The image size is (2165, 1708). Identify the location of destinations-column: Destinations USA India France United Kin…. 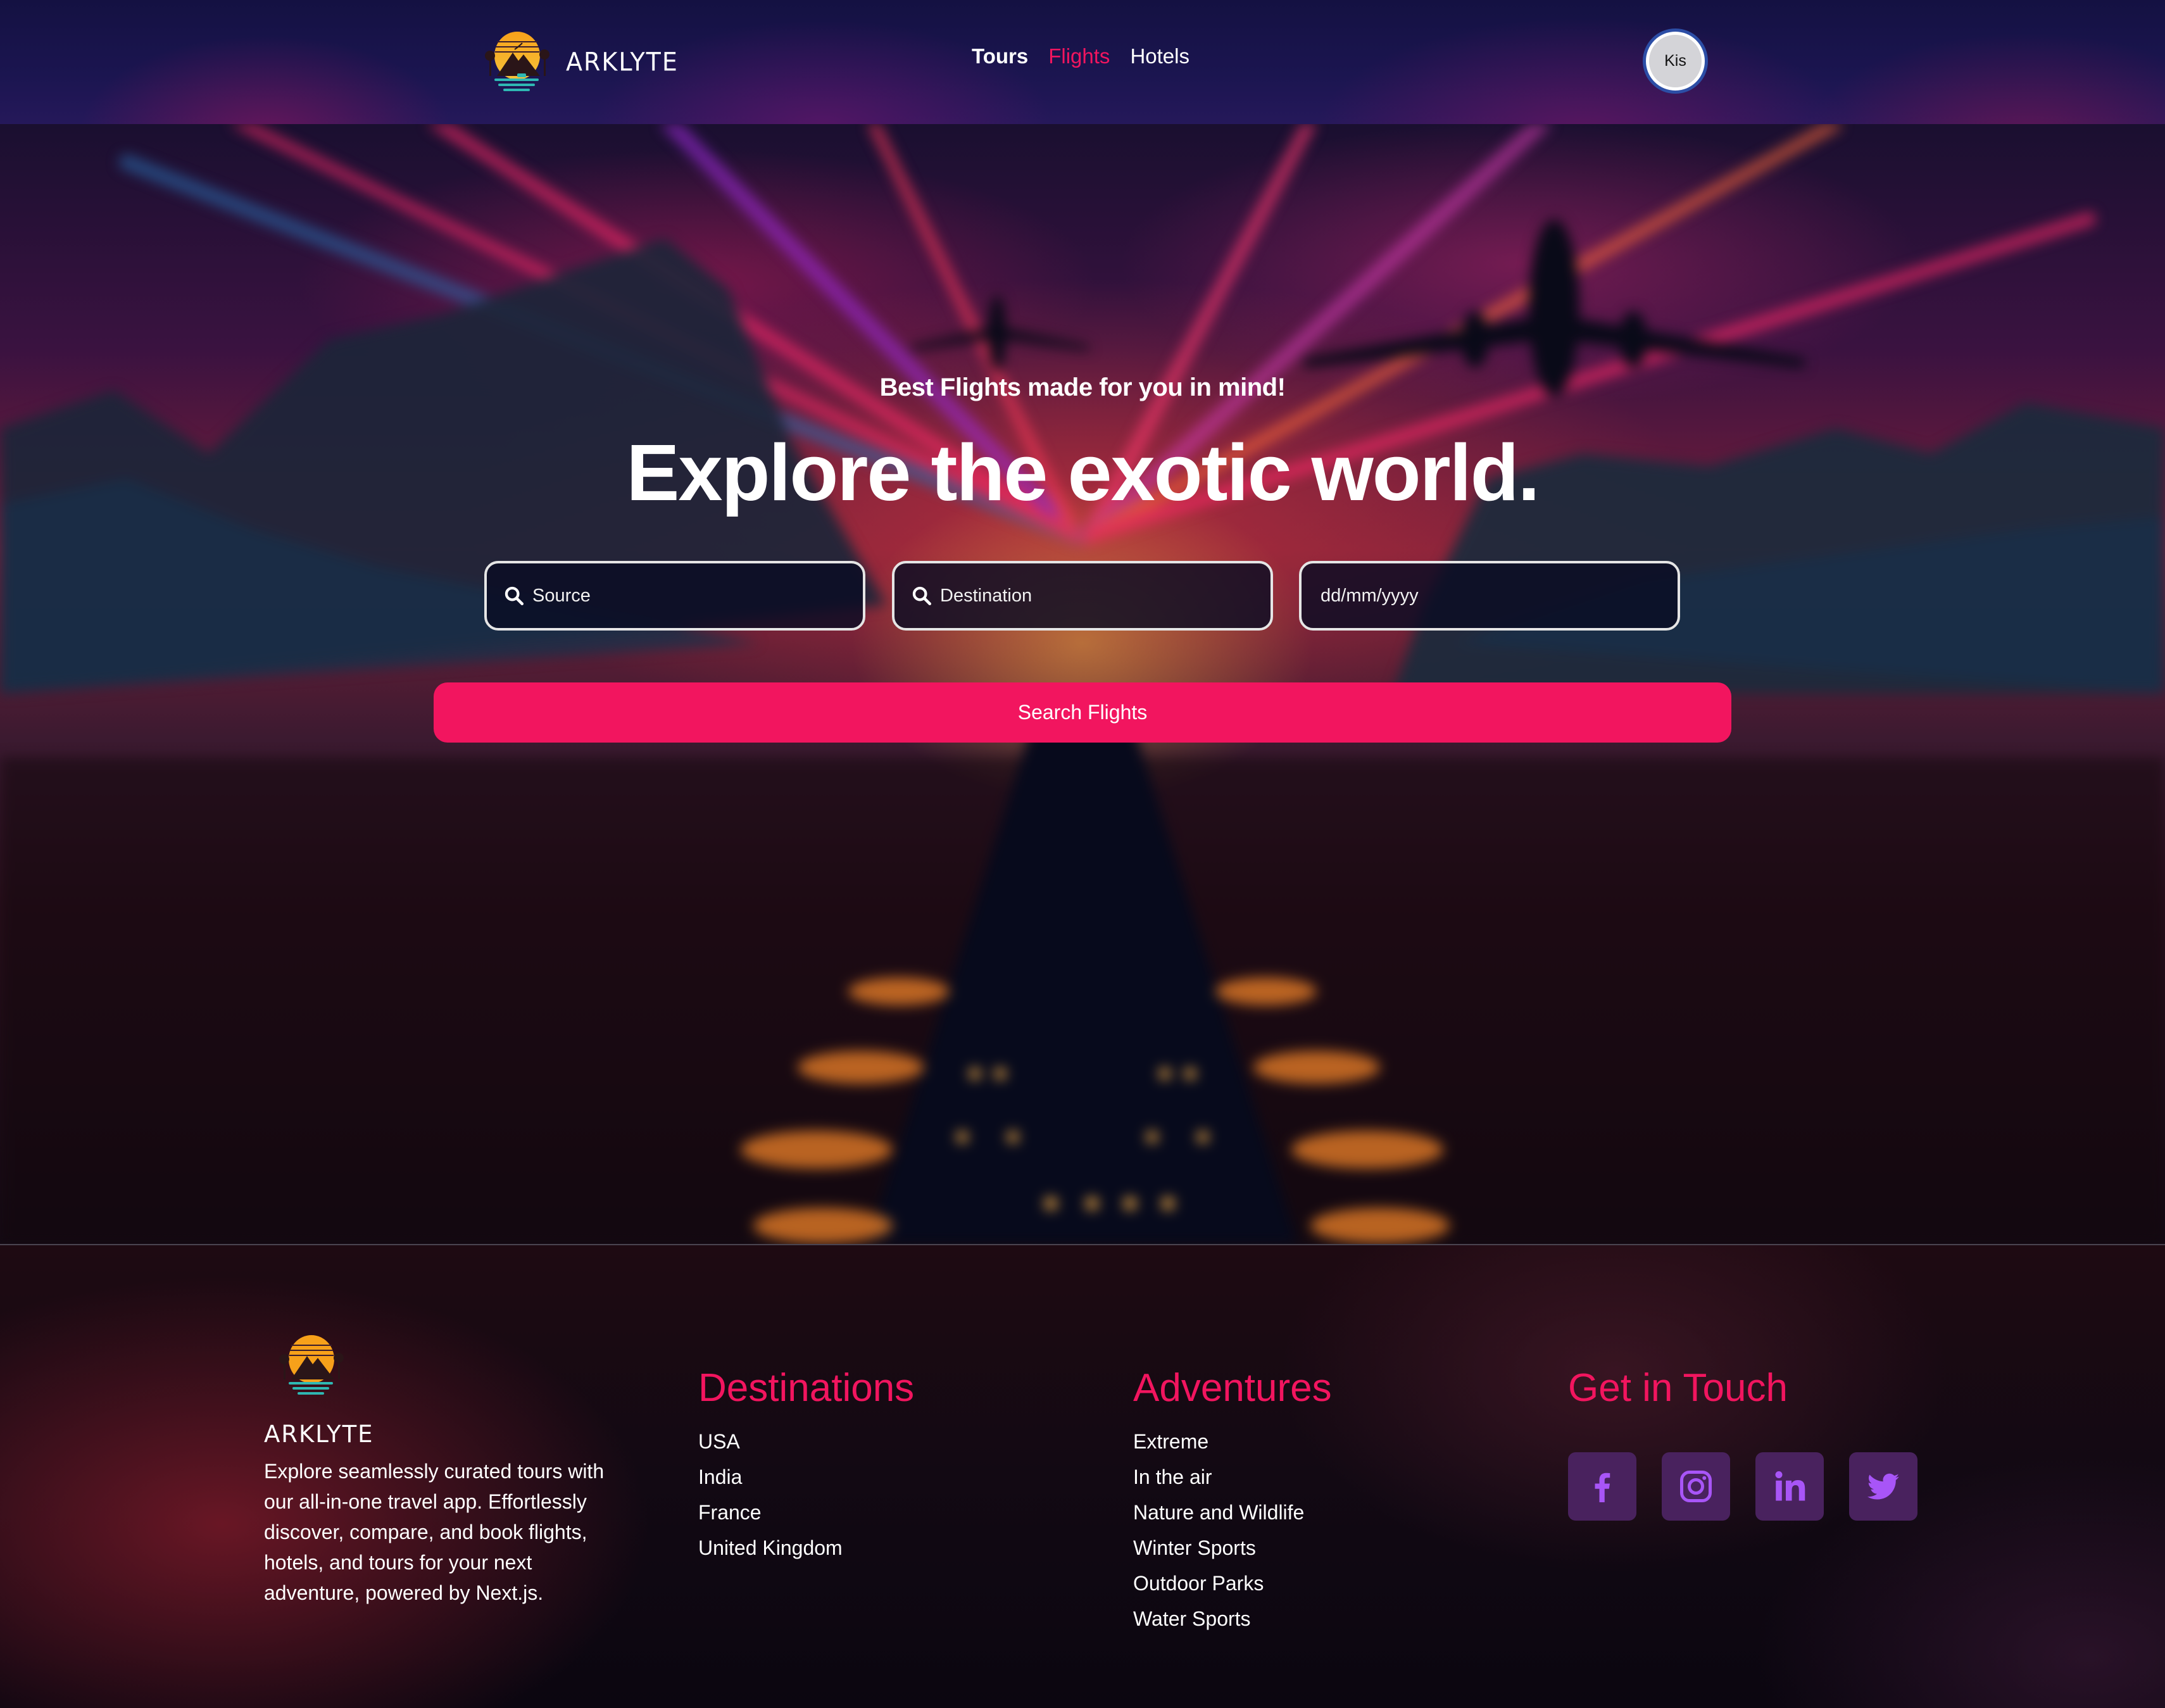
(806, 1466).